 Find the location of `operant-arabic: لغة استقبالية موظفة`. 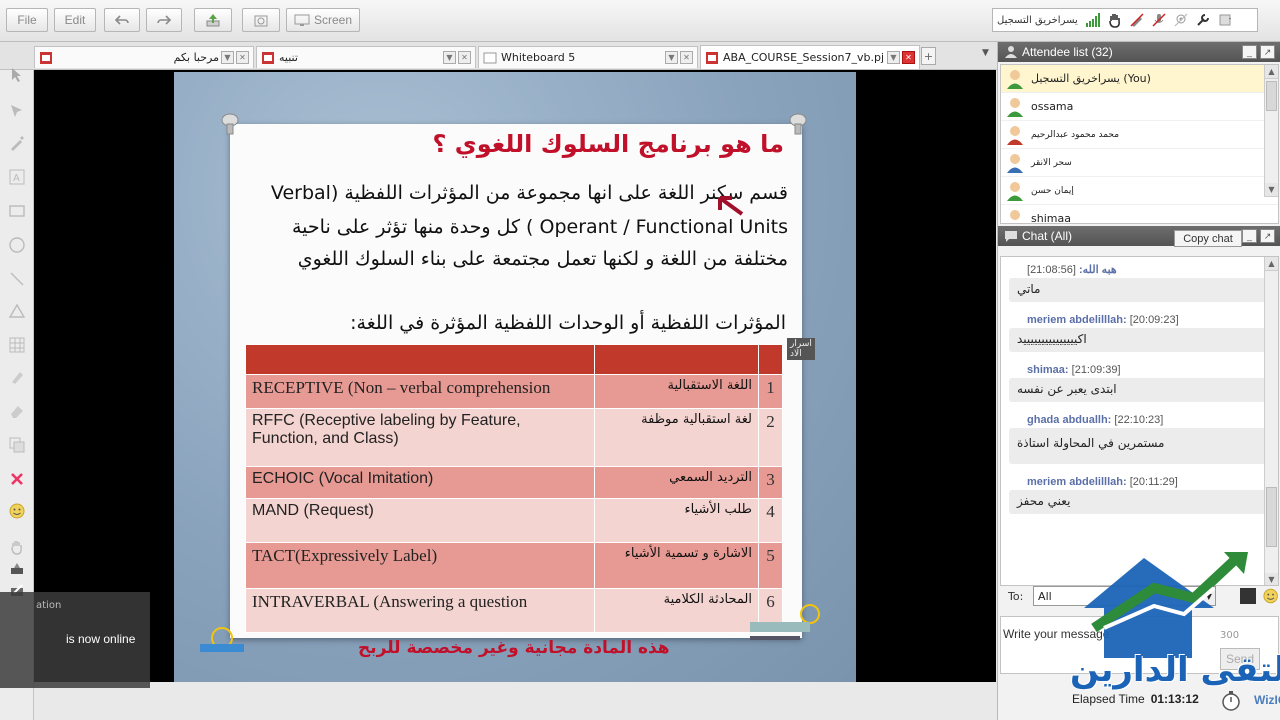

operant-arabic: لغة استقبالية موظفة is located at coordinates (676, 437).